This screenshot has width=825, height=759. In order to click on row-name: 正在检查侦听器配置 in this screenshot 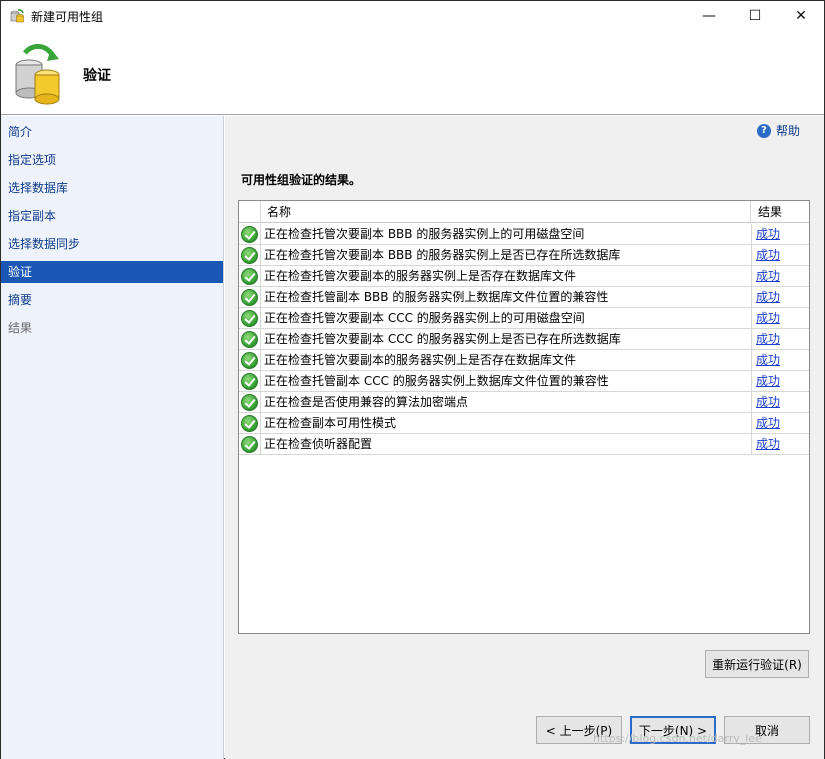, I will do `click(506, 444)`.